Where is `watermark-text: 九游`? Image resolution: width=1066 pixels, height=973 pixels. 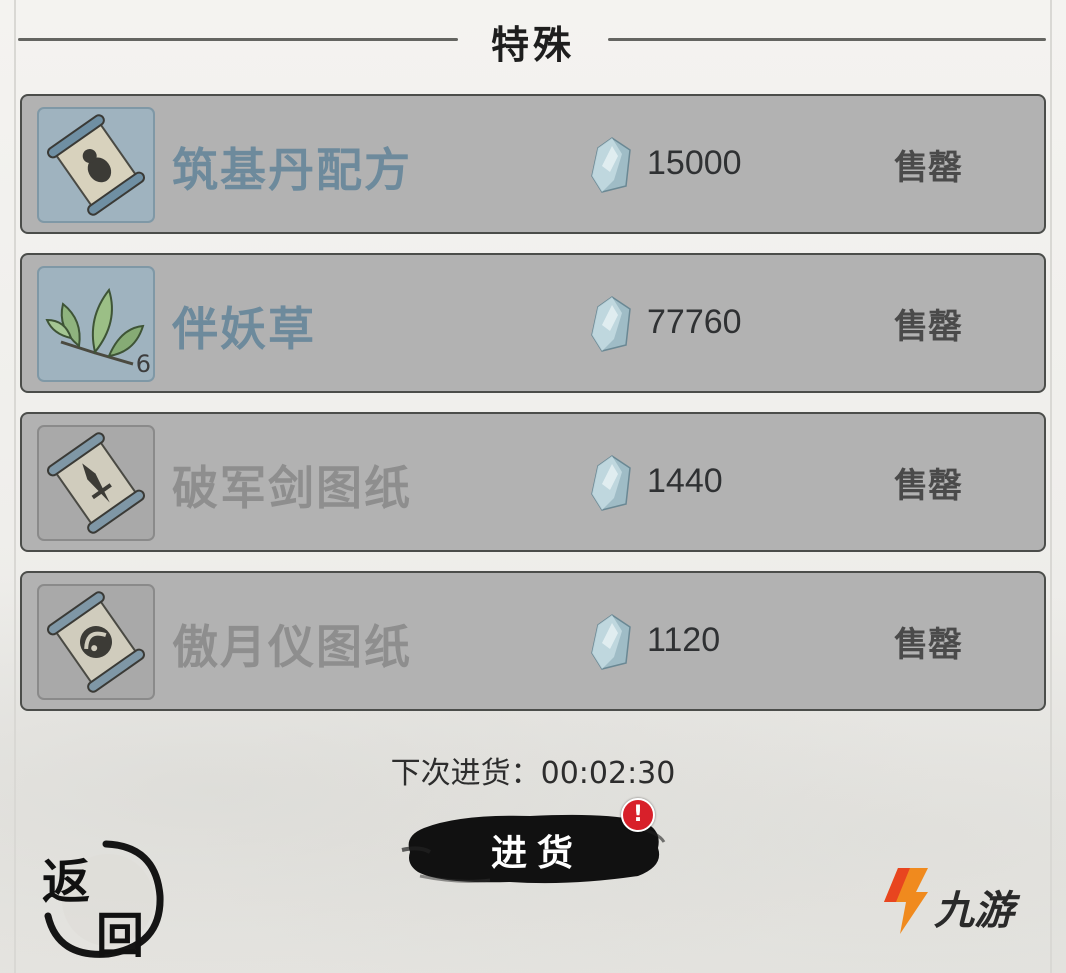 watermark-text: 九游 is located at coordinates (974, 911).